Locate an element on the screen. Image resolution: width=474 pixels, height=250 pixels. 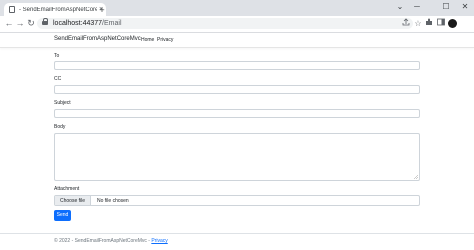
body-field is located at coordinates (237, 157).